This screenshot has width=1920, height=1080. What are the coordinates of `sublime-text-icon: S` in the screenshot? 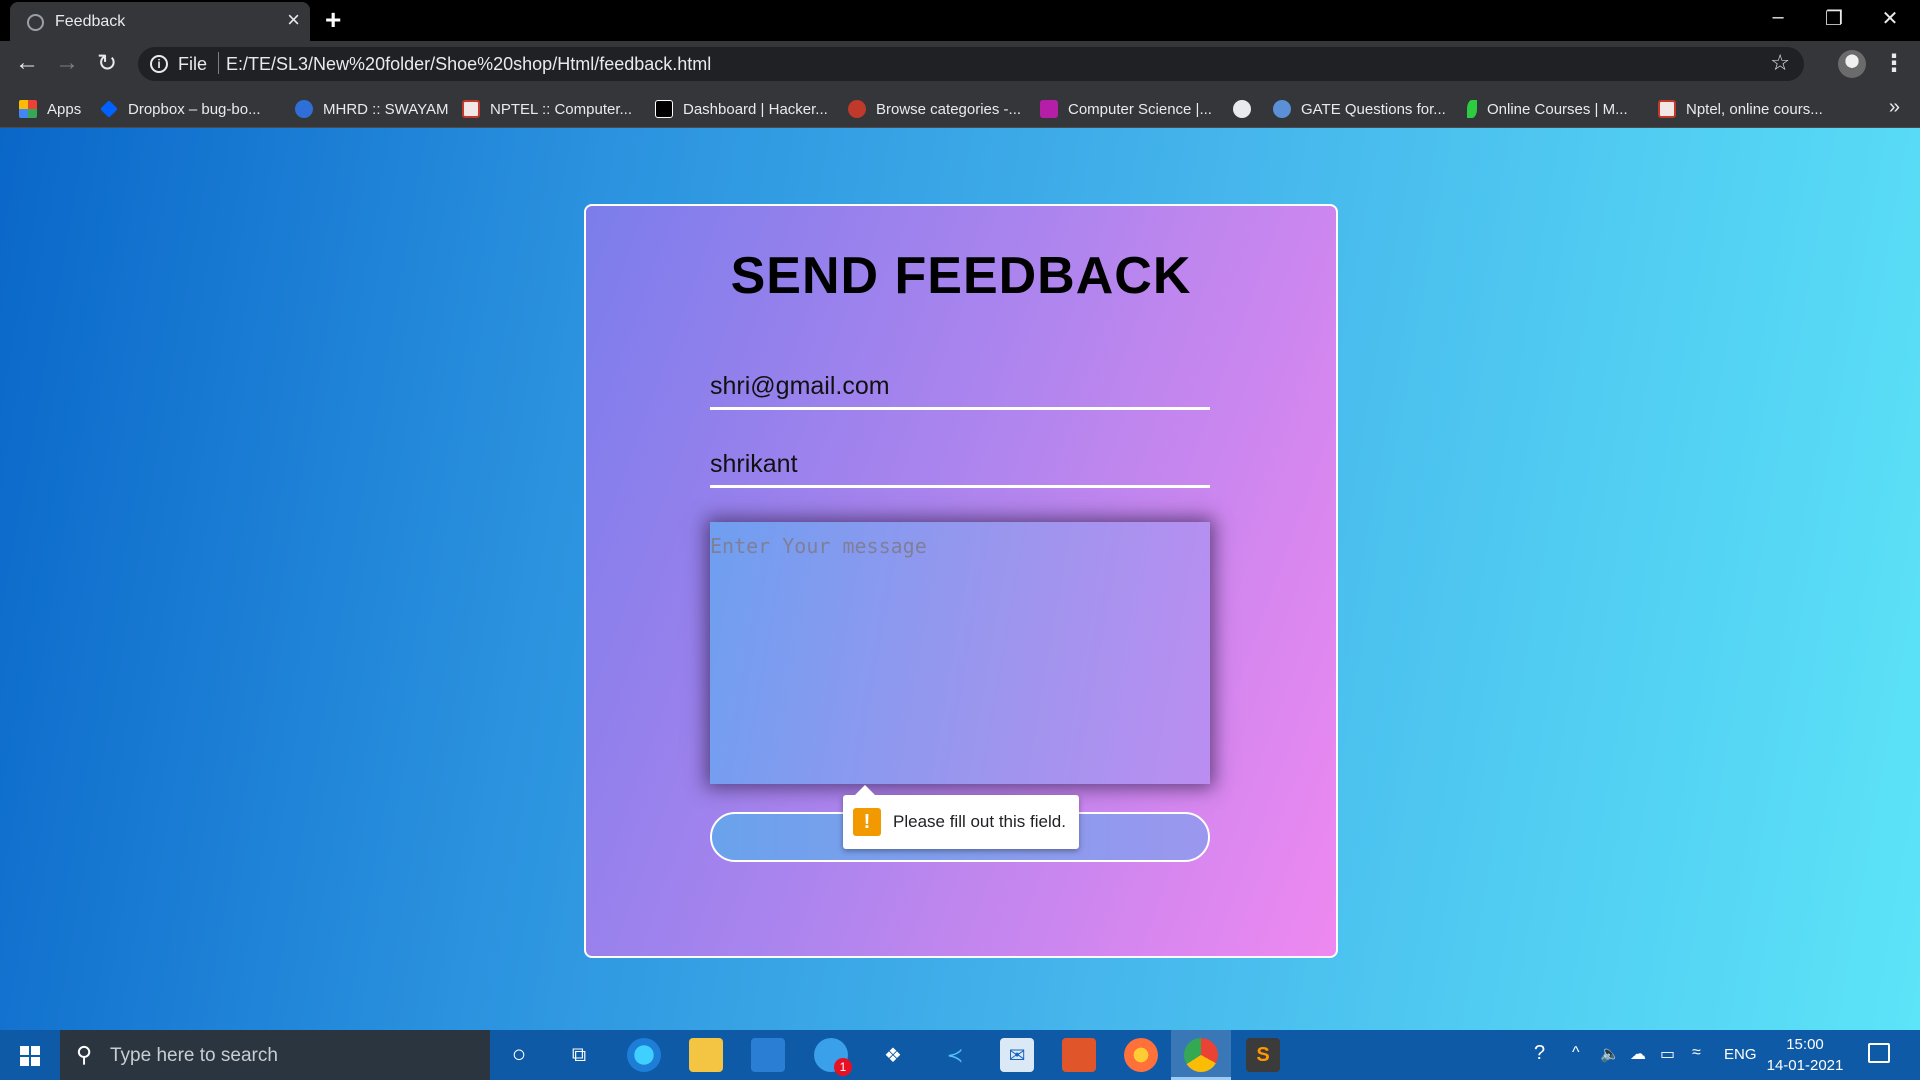 It's located at (1263, 1055).